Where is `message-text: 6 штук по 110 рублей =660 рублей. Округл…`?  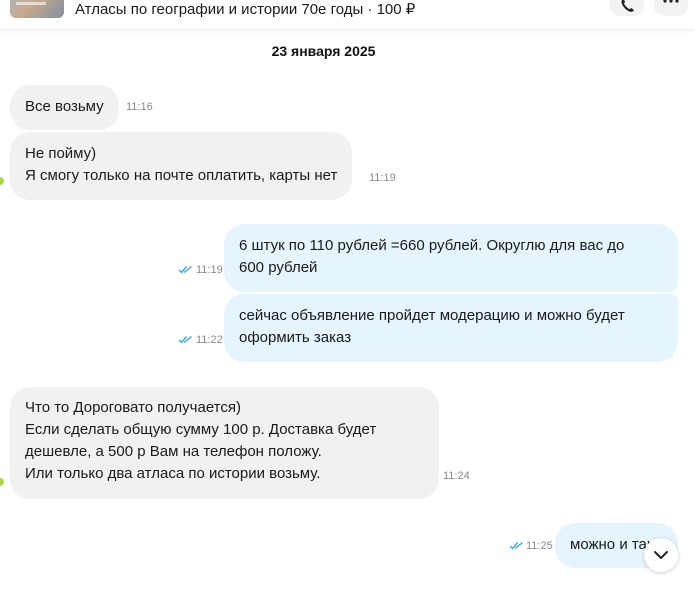
message-text: 6 штук по 110 рублей =660 рублей. Округл… is located at coordinates (432, 245).